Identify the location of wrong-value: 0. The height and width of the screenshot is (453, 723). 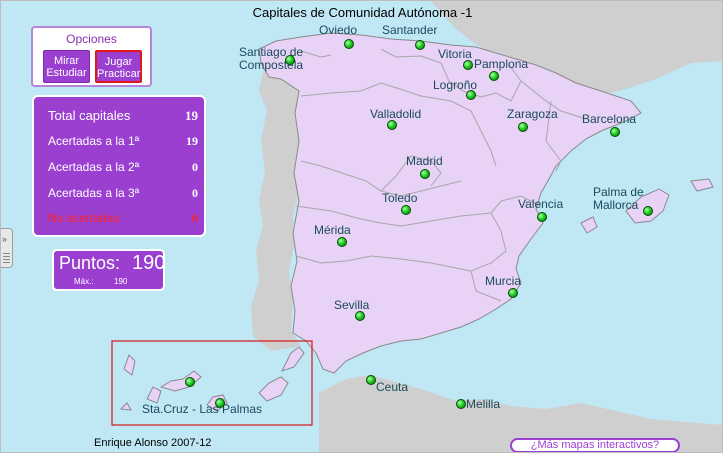
(195, 218).